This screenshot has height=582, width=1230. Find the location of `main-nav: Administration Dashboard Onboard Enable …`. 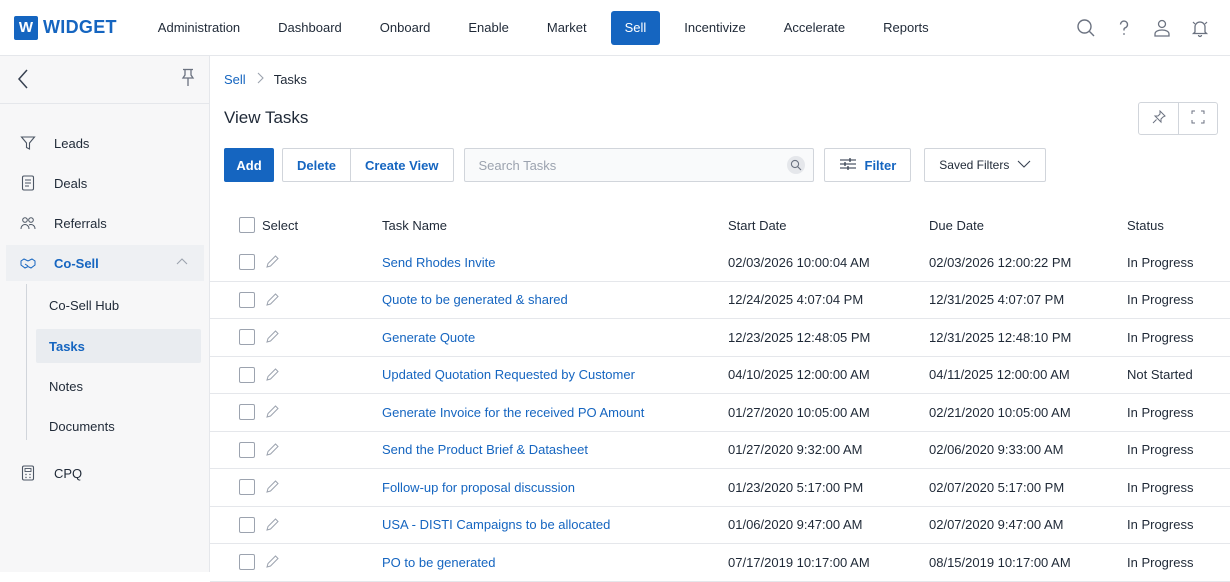

main-nav: Administration Dashboard Onboard Enable … is located at coordinates (543, 28).